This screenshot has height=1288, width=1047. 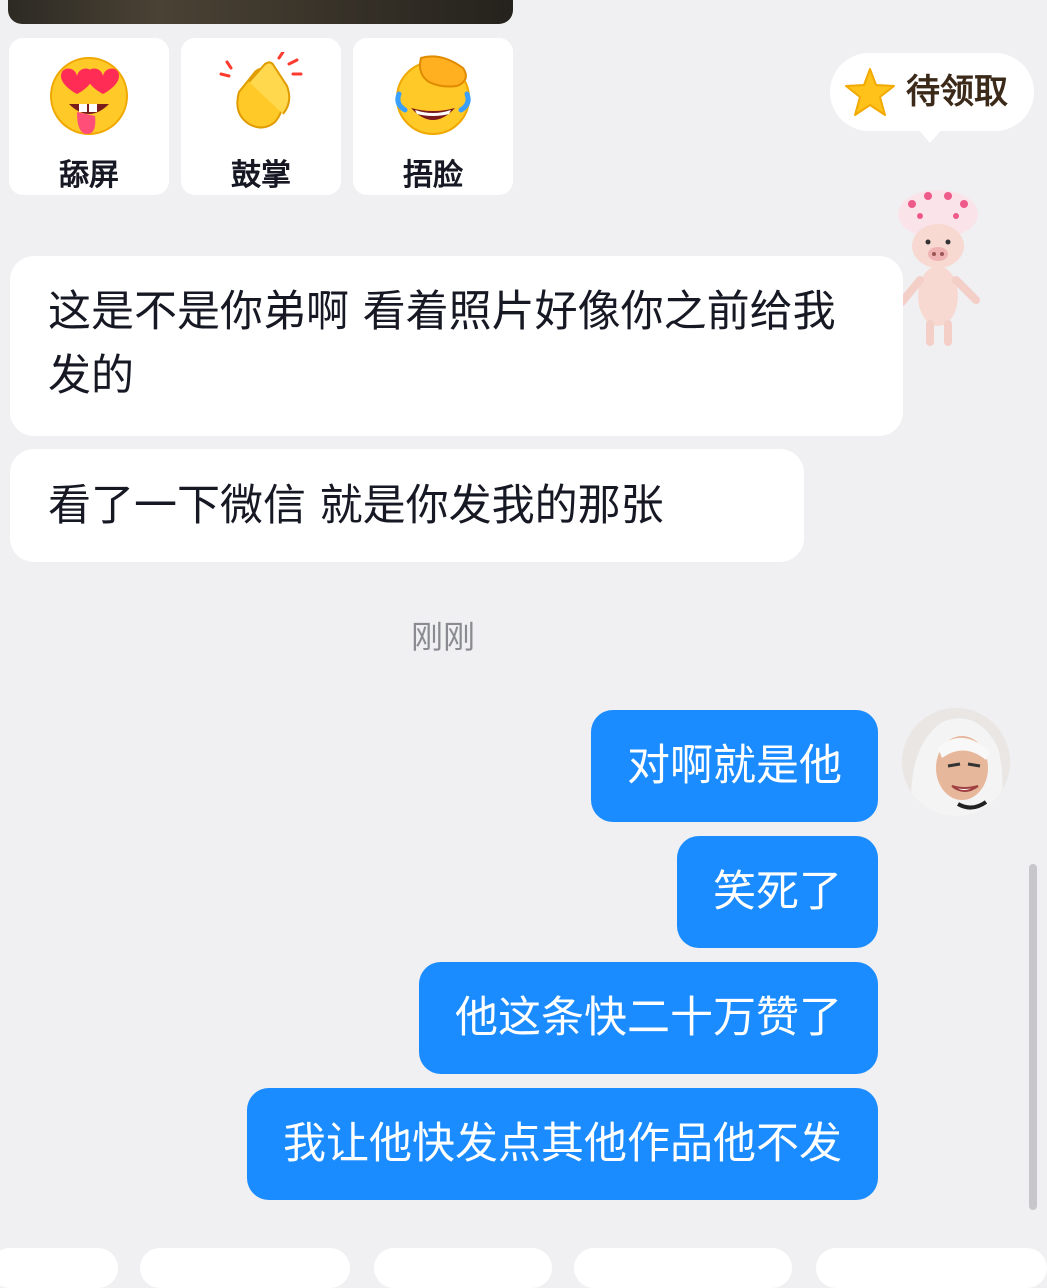 I want to click on pending-reward-label: 待领取, so click(x=957, y=92).